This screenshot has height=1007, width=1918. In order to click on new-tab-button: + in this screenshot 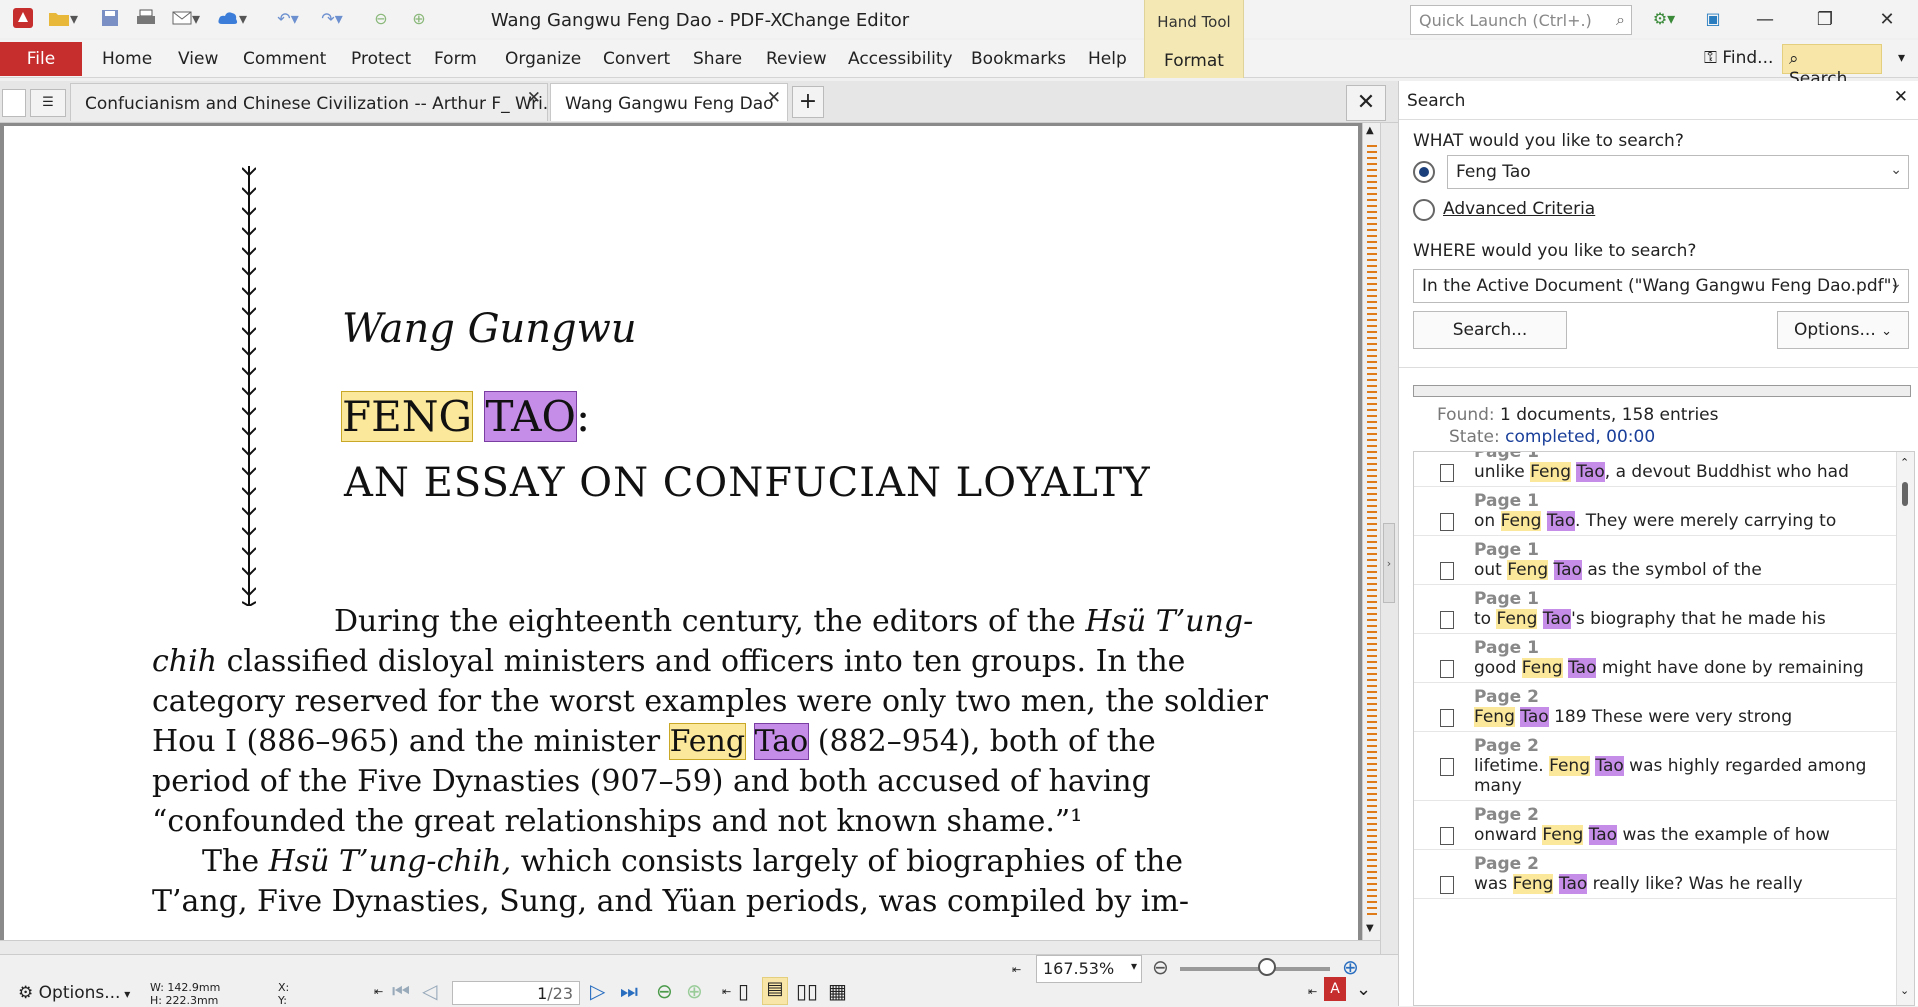, I will do `click(808, 102)`.